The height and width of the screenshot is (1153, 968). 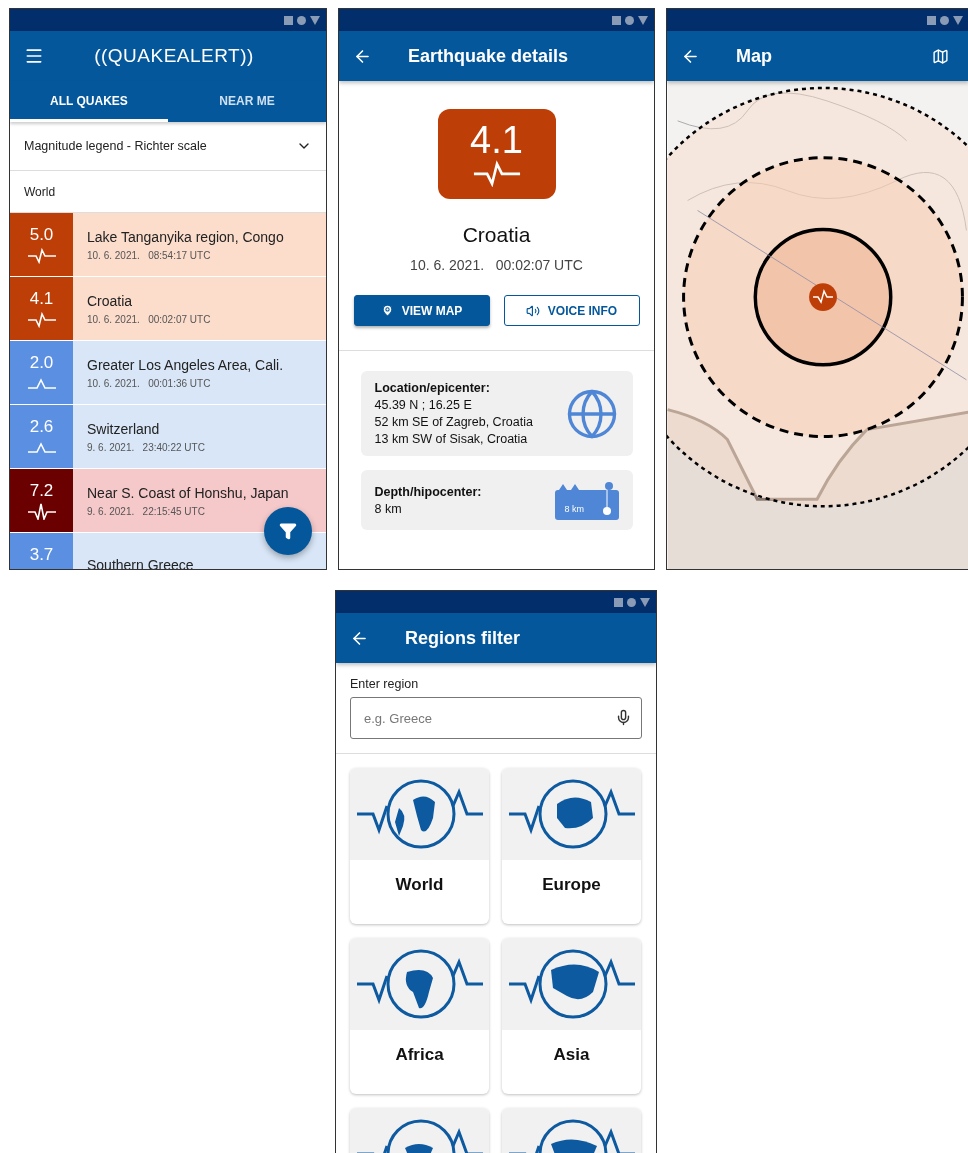 I want to click on menu-button, so click(x=34, y=56).